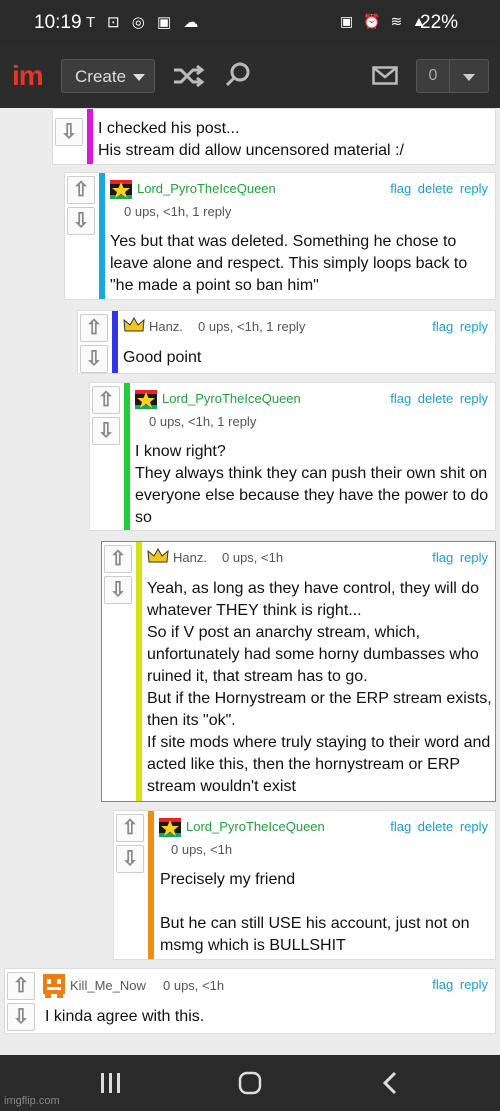 This screenshot has height=1111, width=500. Describe the element at coordinates (108, 985) in the screenshot. I see `username-link: Kill_Me_Now` at that location.